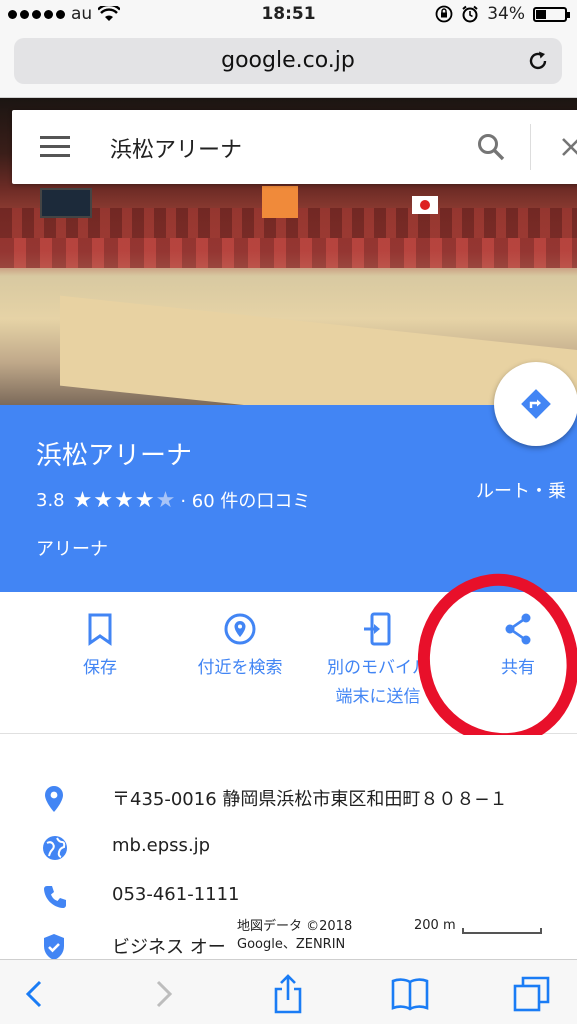 This screenshot has height=1024, width=577. Describe the element at coordinates (176, 148) in the screenshot. I see `search-query: 浜松アリーナ` at that location.